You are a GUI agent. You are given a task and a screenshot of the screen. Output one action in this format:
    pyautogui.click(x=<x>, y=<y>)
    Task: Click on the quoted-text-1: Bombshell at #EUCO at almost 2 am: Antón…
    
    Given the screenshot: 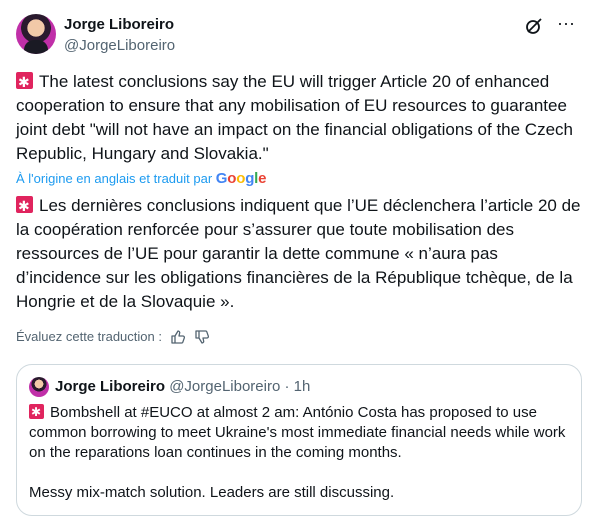 What is the action you would take?
    pyautogui.click(x=297, y=432)
    